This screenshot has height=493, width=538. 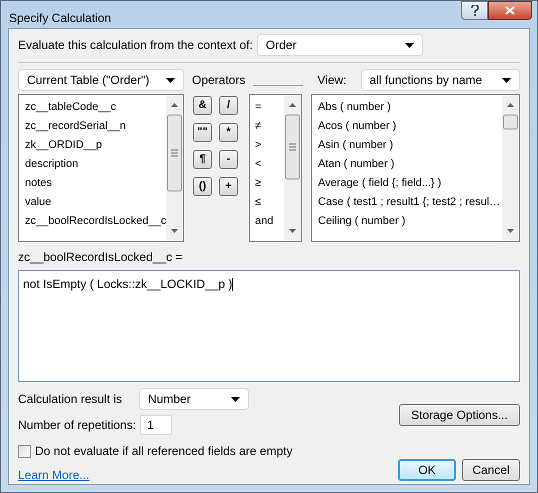 I want to click on operator-button: +, so click(x=228, y=186).